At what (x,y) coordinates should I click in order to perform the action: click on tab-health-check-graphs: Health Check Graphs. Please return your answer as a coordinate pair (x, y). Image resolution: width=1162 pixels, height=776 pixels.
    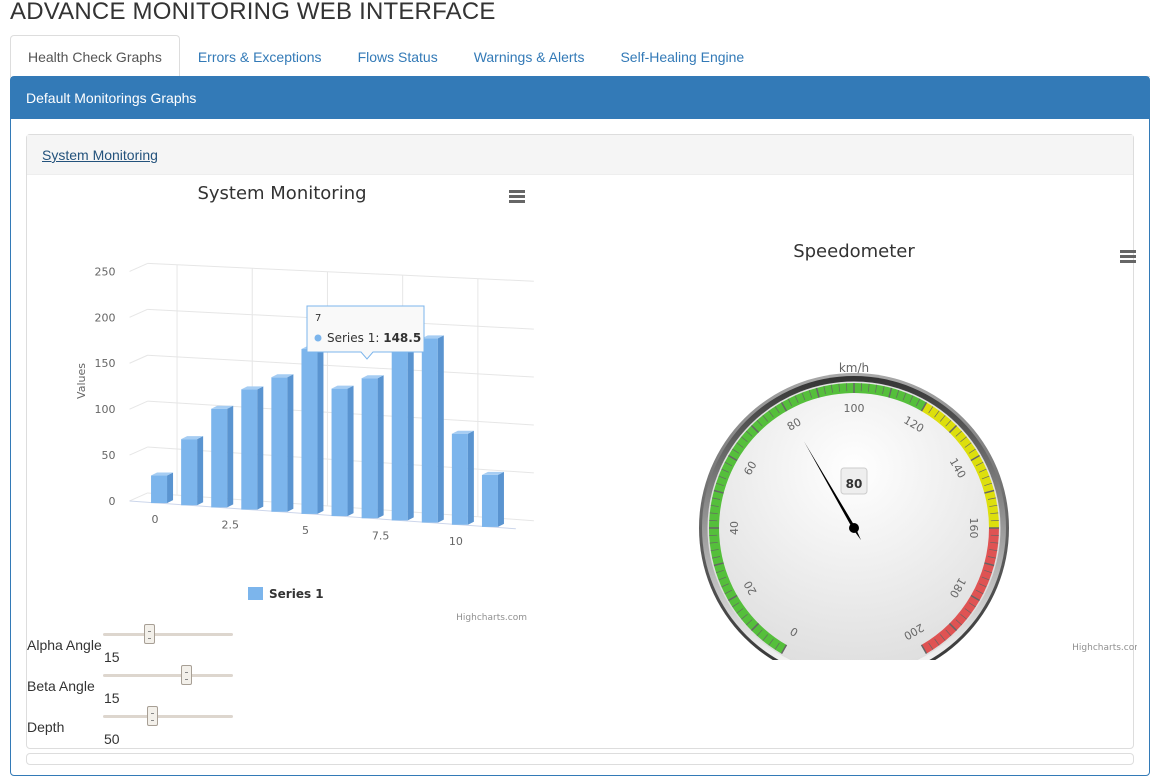
    Looking at the image, I should click on (95, 56).